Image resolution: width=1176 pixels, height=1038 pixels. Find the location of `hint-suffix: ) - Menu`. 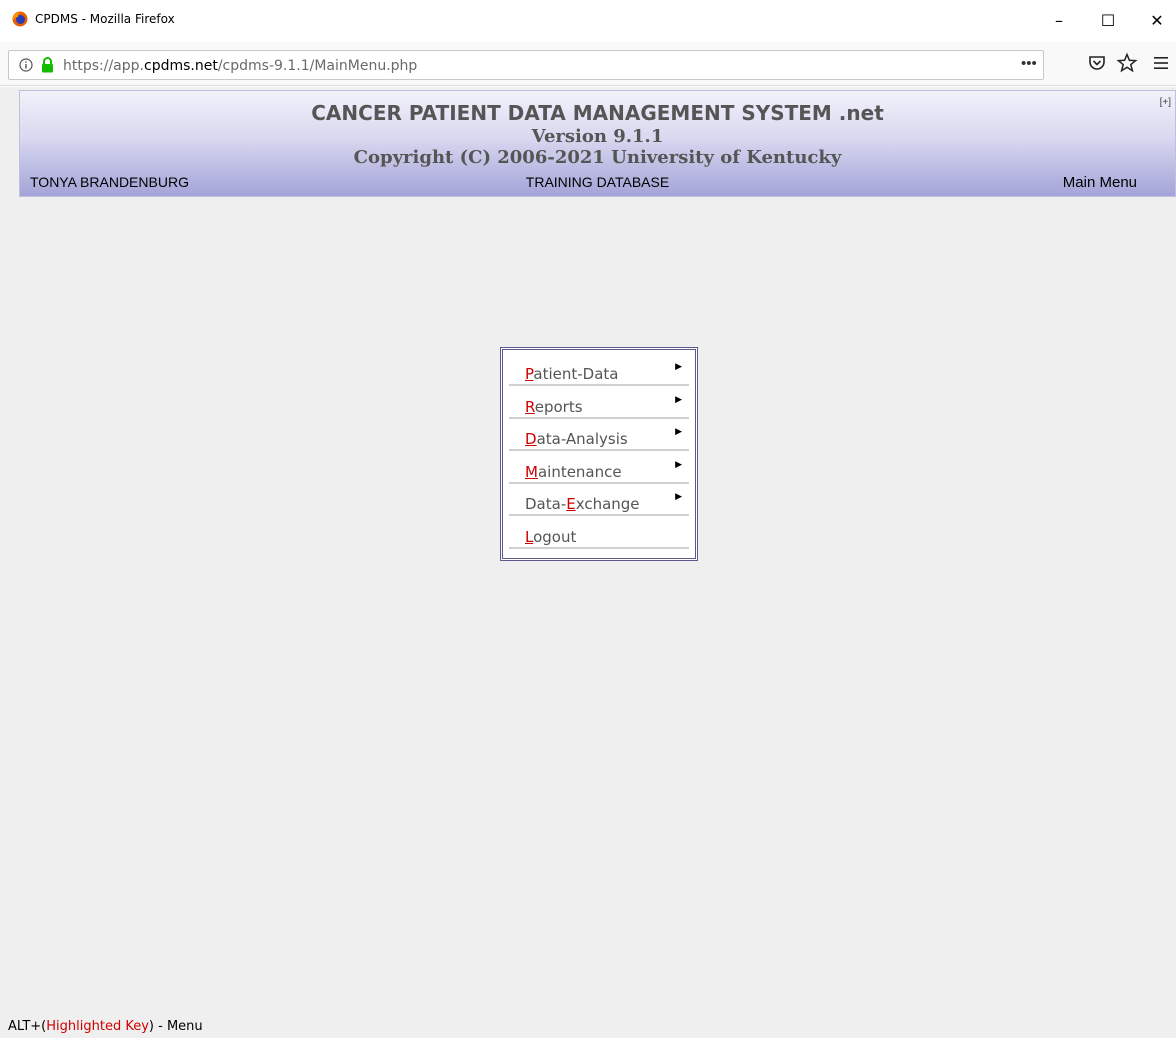

hint-suffix: ) - Menu is located at coordinates (175, 1026).